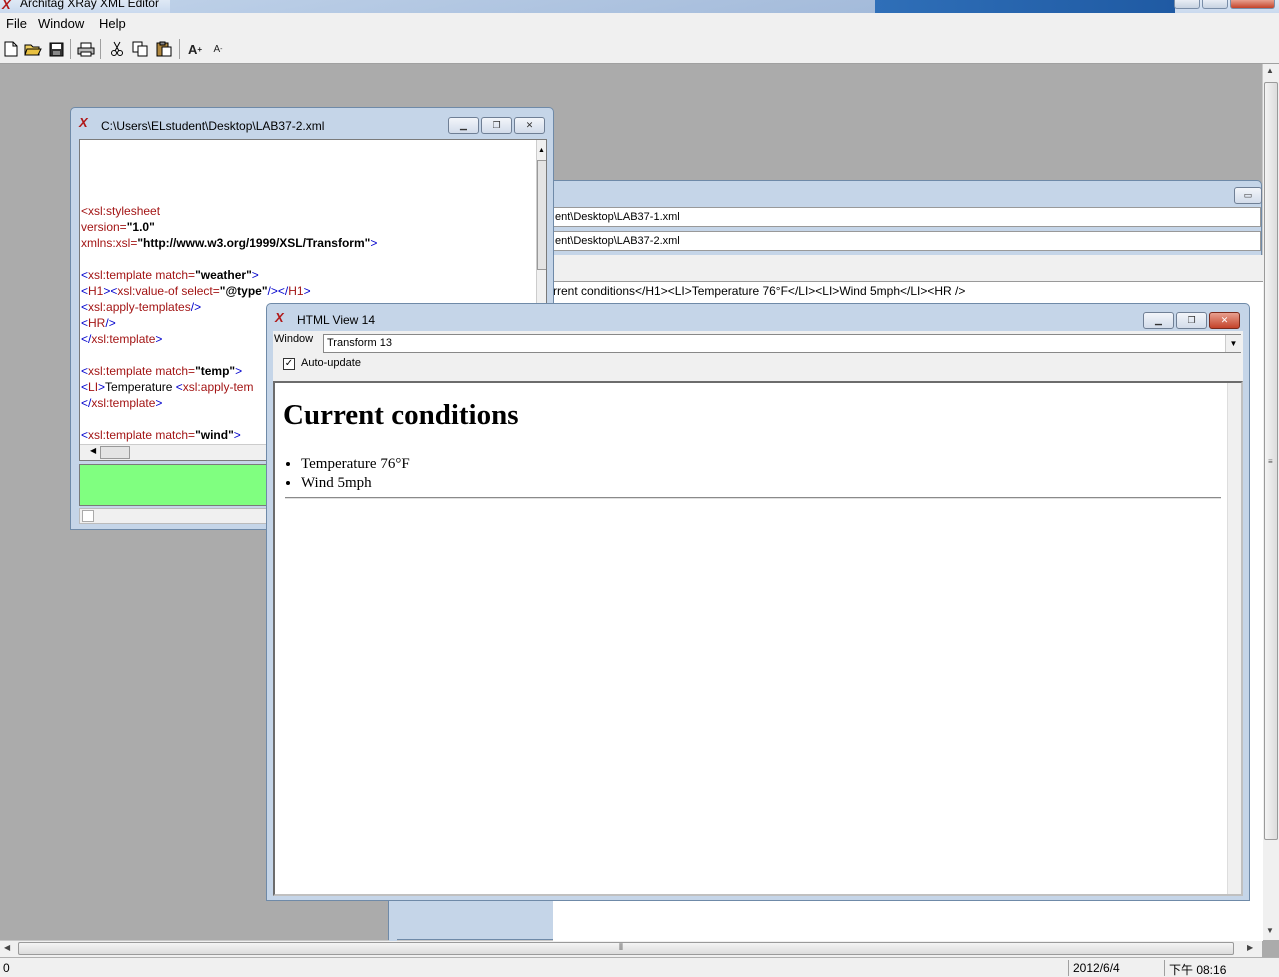  I want to click on code-line: <H1><xsl:value-of select="@type"/></H1>, so click(196, 291).